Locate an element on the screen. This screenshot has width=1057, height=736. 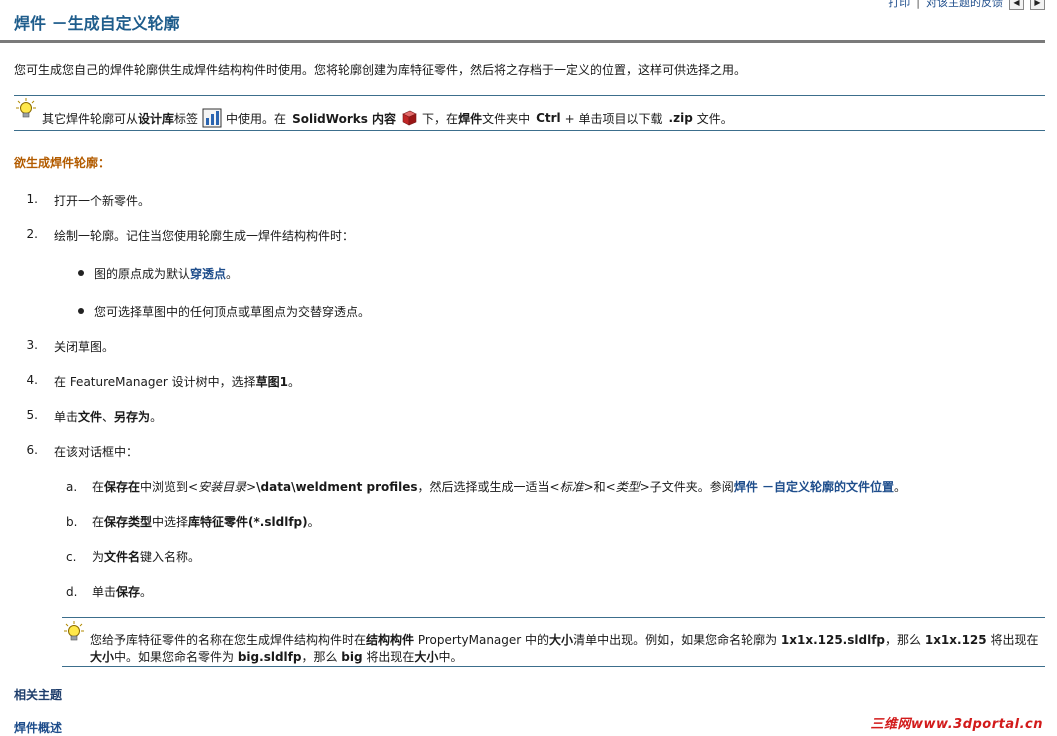
example-filename: 1x1x.125.sldlfp is located at coordinates (833, 640).